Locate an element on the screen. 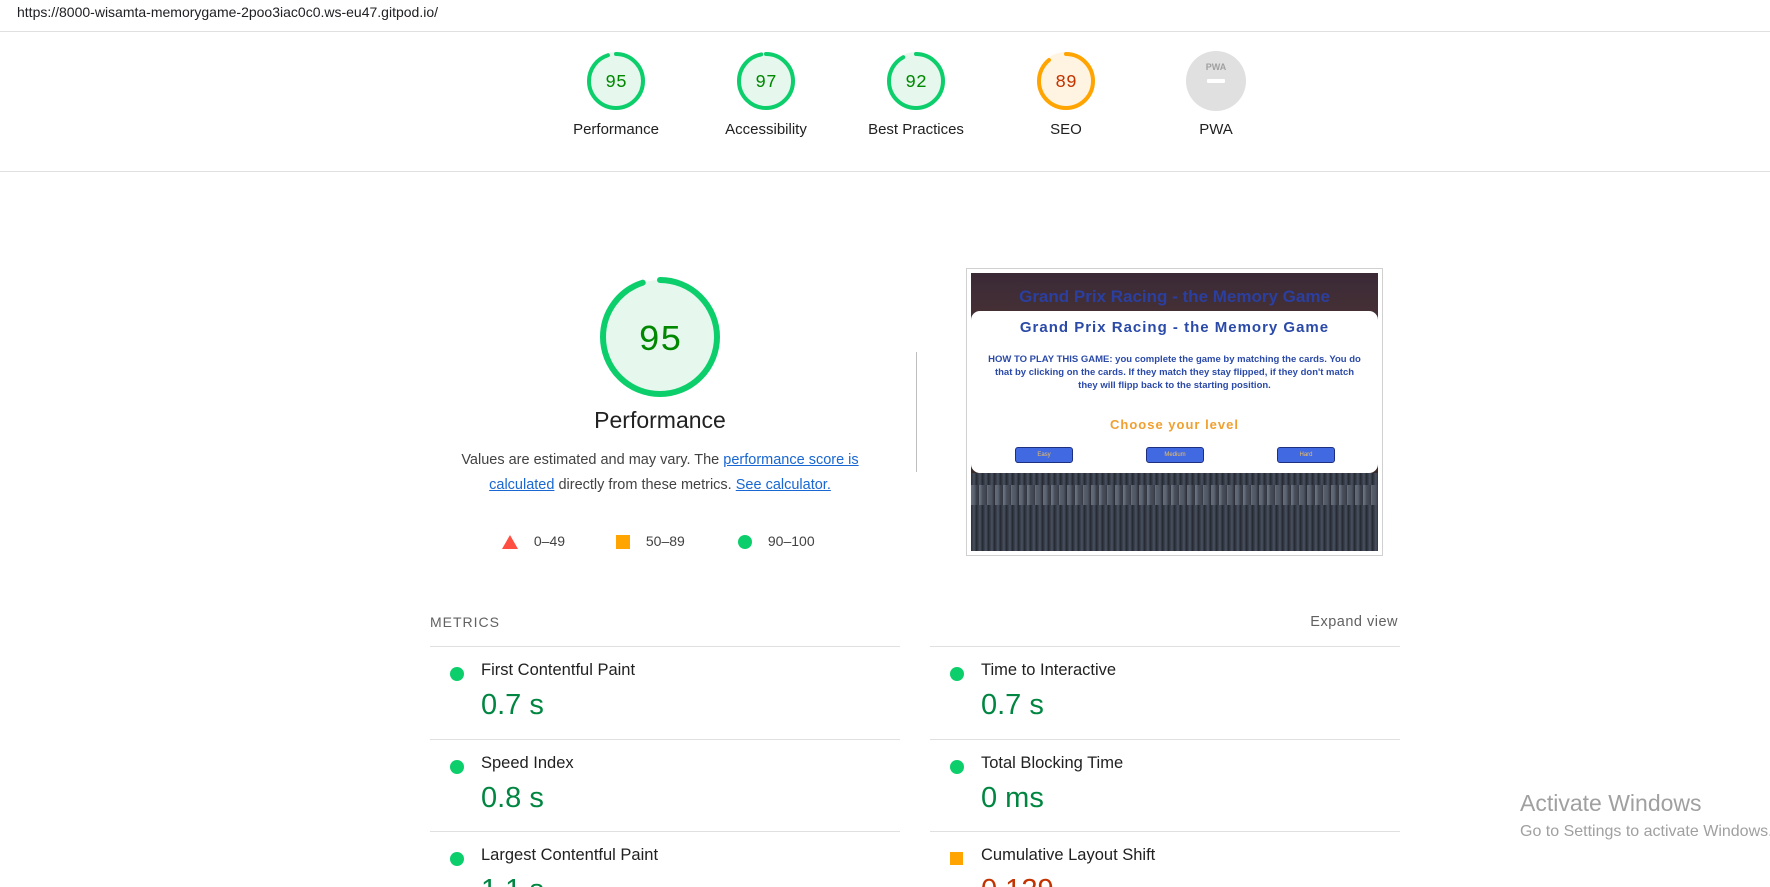 The width and height of the screenshot is (1770, 887). gauge-accessibility-value: 97 is located at coordinates (766, 83).